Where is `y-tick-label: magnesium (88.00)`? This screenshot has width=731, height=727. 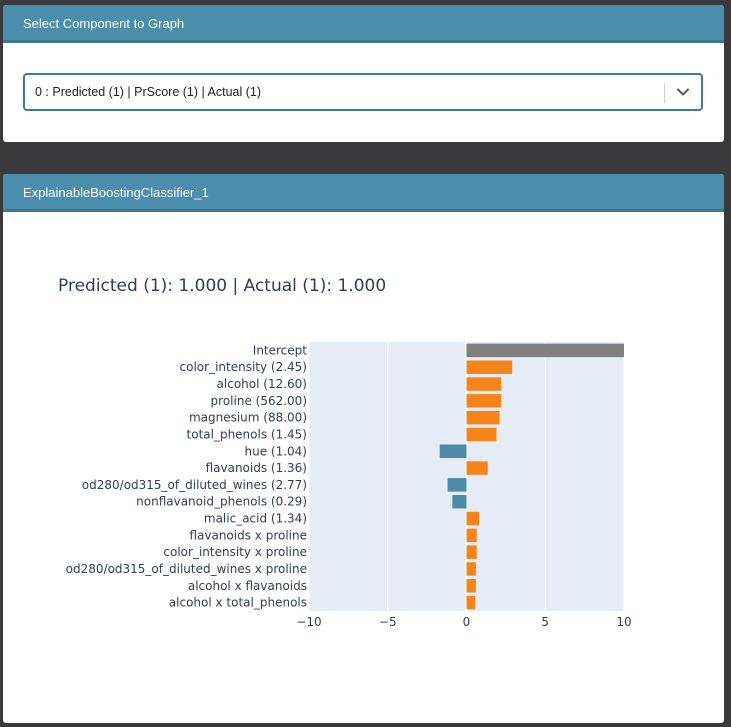
y-tick-label: magnesium (88.00) is located at coordinates (248, 418).